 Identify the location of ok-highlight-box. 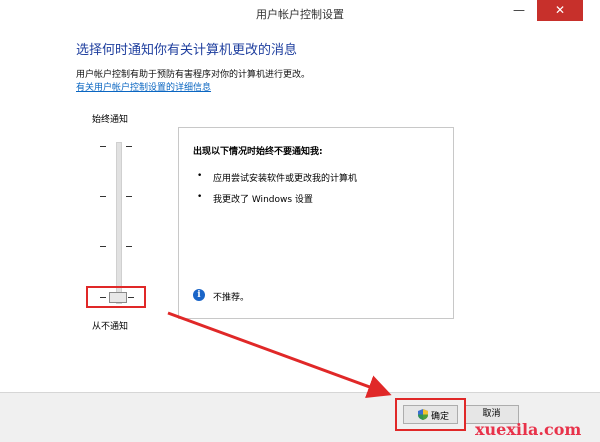
(430, 414).